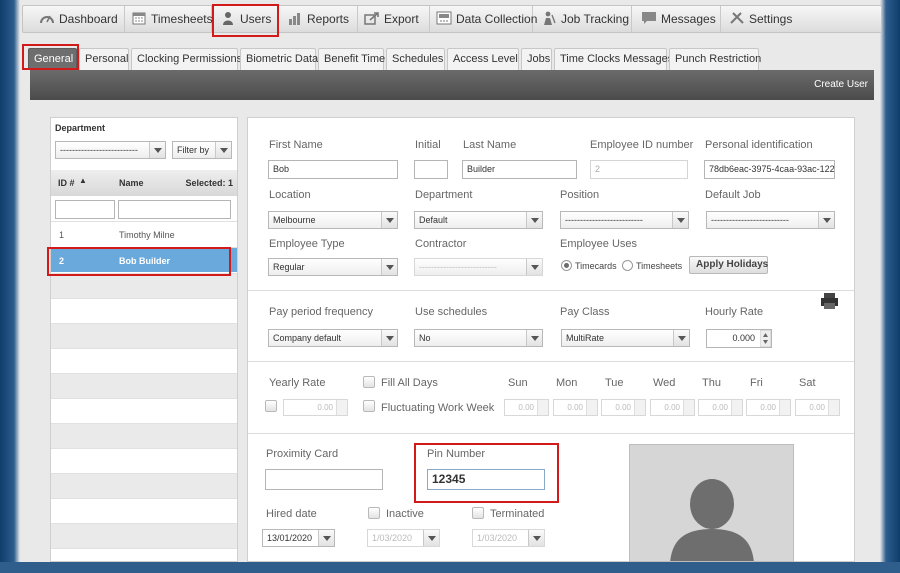  I want to click on first-name-label: First Name, so click(296, 145).